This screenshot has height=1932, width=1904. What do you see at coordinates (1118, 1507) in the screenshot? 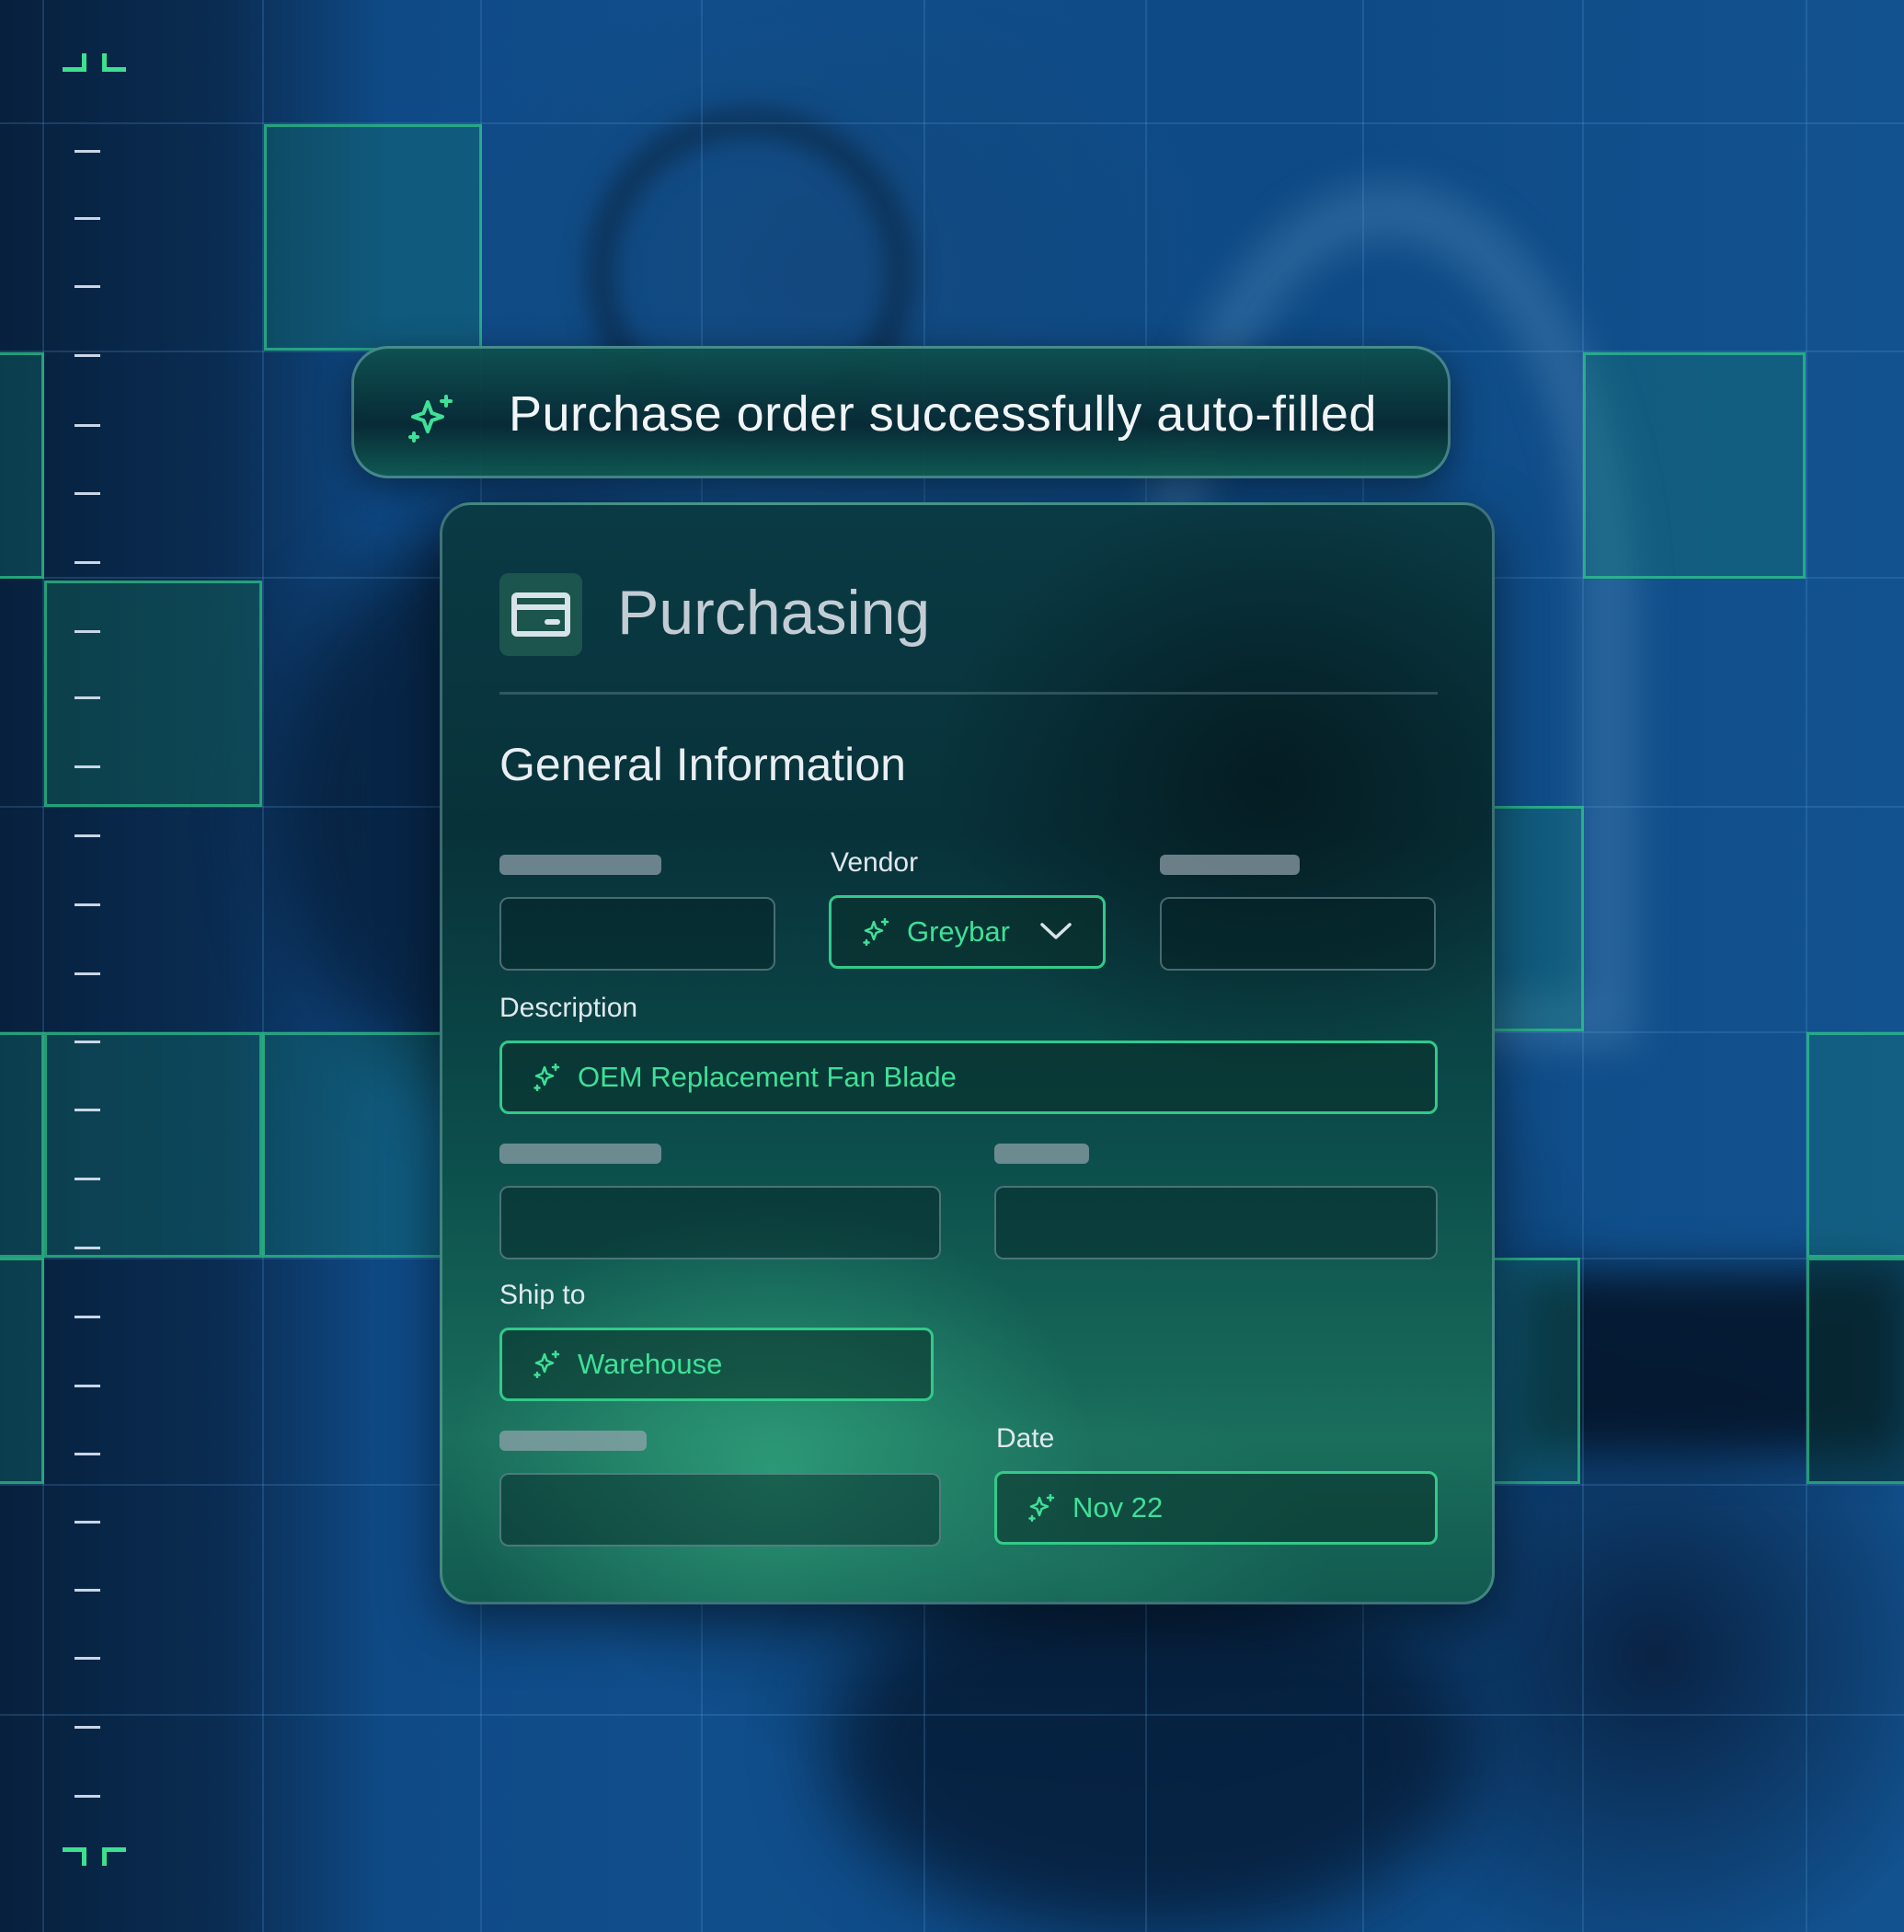
I see `date-value: Nov 22` at bounding box center [1118, 1507].